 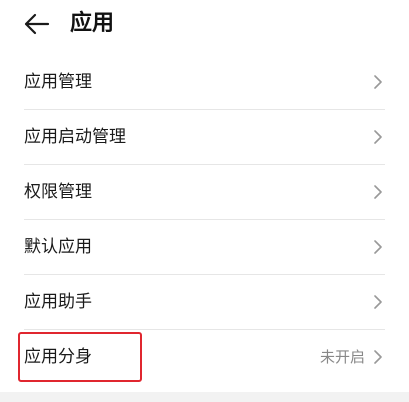 I want to click on page-title: 应用, so click(x=92, y=23).